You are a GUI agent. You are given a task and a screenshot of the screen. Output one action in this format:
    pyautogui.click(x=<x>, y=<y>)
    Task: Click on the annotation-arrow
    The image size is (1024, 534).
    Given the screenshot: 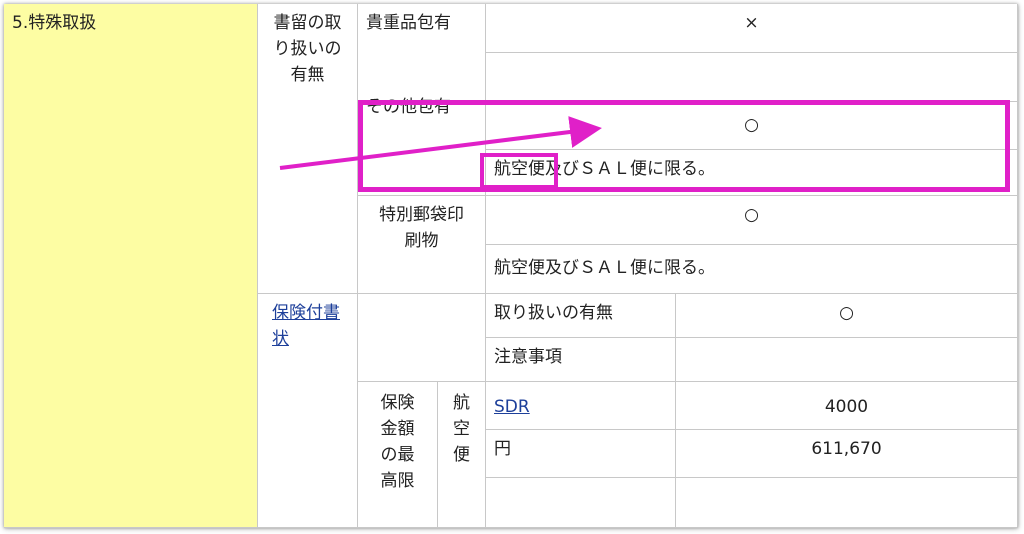 What is the action you would take?
    pyautogui.click(x=440, y=143)
    